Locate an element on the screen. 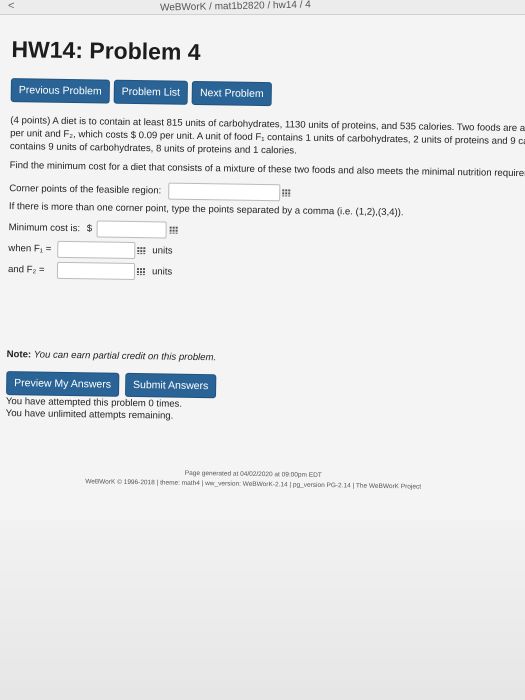  f1-label: when F₁ = is located at coordinates (30, 249).